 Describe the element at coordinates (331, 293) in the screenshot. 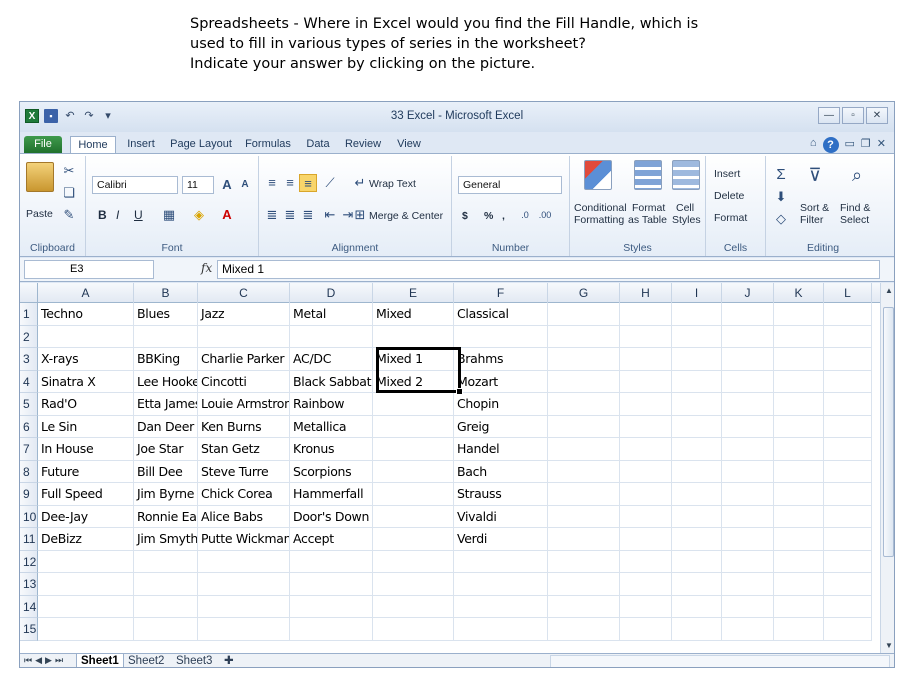

I see `column-header-d: D` at that location.